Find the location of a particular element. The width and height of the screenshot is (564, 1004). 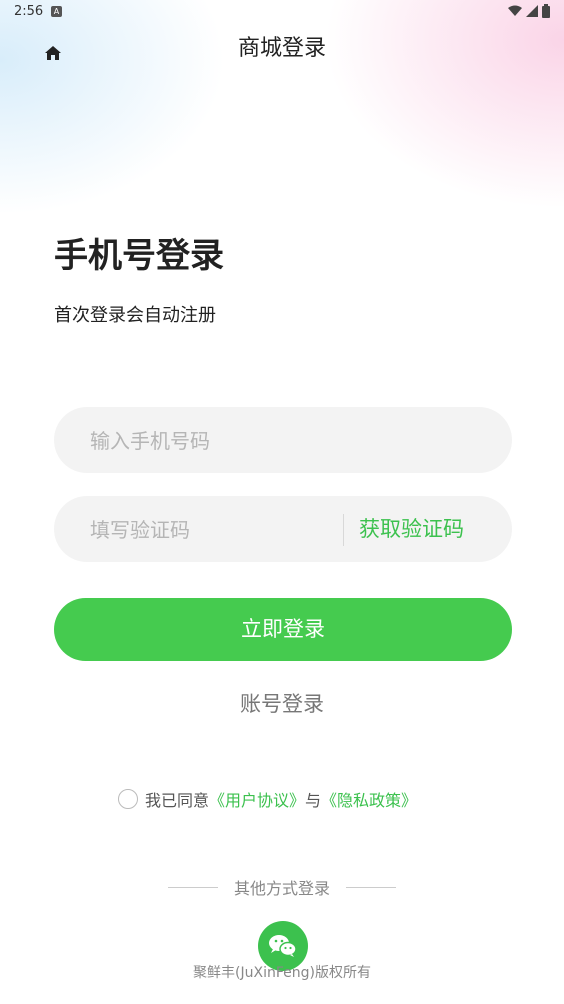

privacy-policy-link: 《隐私政策》 is located at coordinates (369, 799).